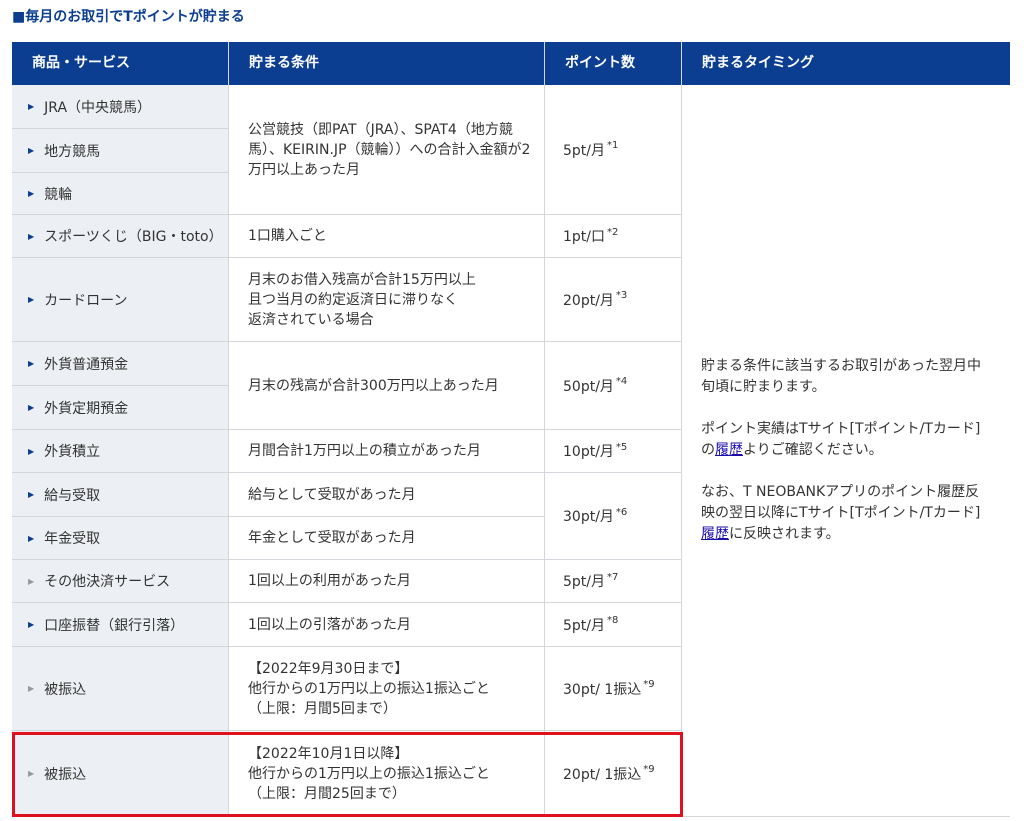  I want to click on timing-text-2: ポイント実績はTサイト[Tポイント/Tカード]の履歴よりご確認ください。, so click(846, 440).